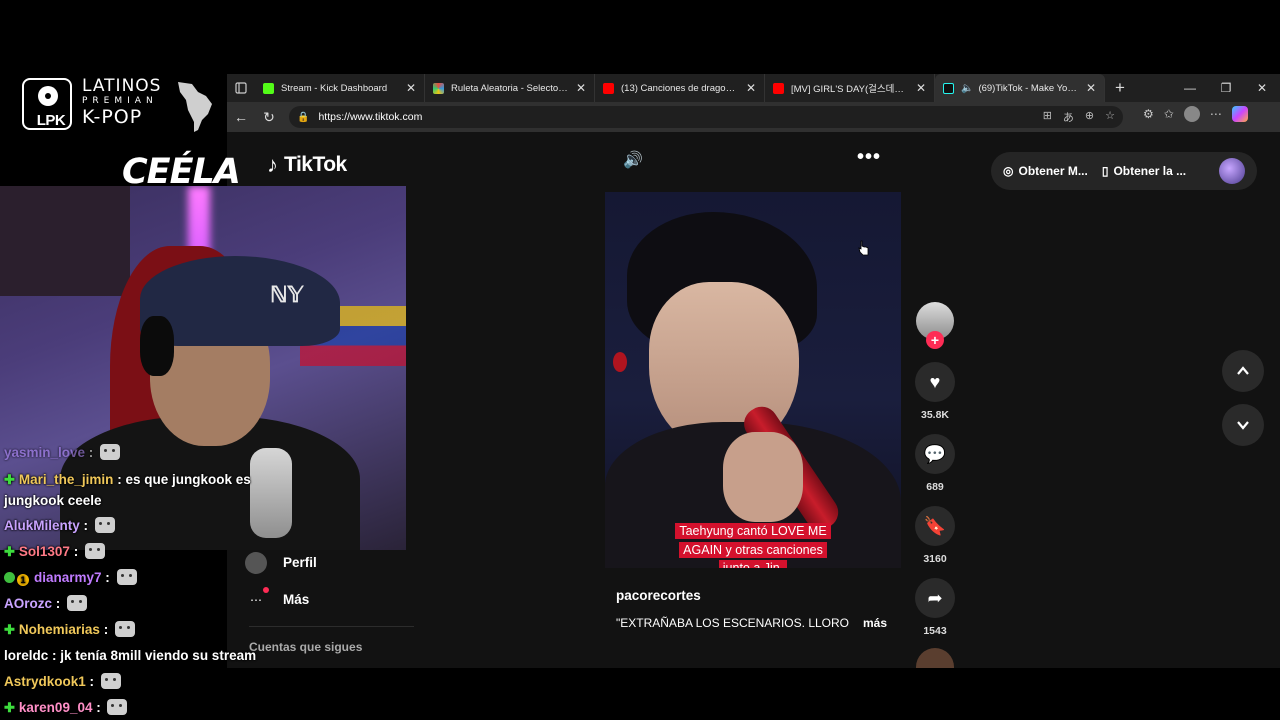 This screenshot has width=1280, height=720. Describe the element at coordinates (131, 453) in the screenshot. I see `chat-message: yasmin_love :` at that location.